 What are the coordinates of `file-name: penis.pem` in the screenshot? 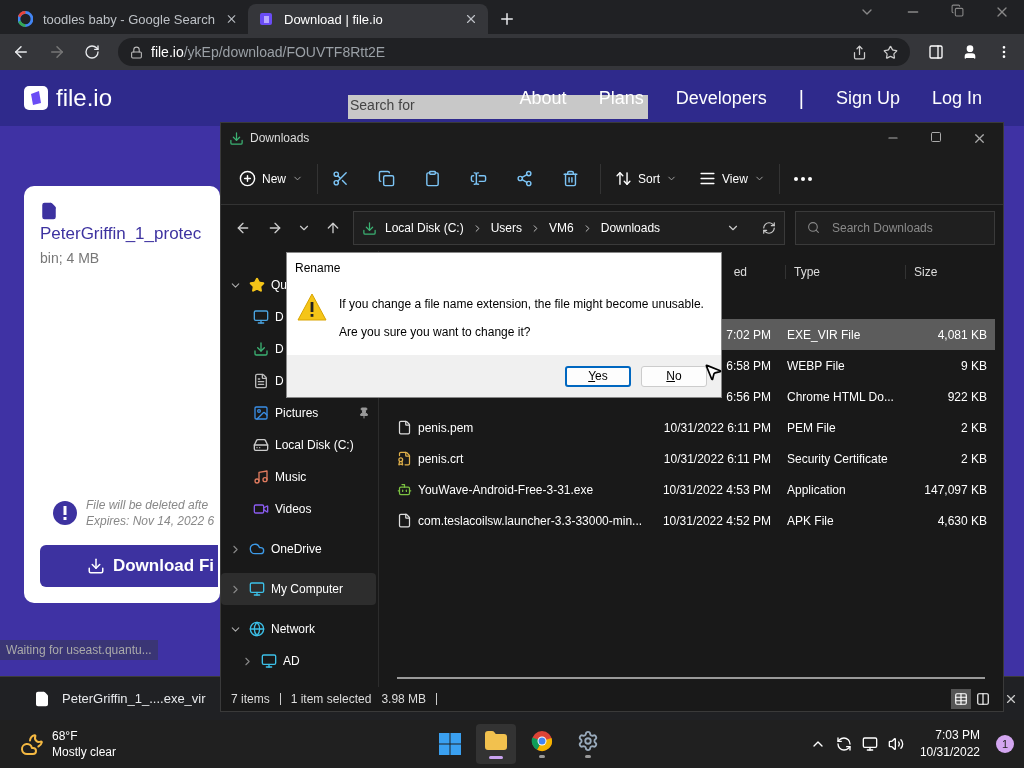 It's located at (446, 427).